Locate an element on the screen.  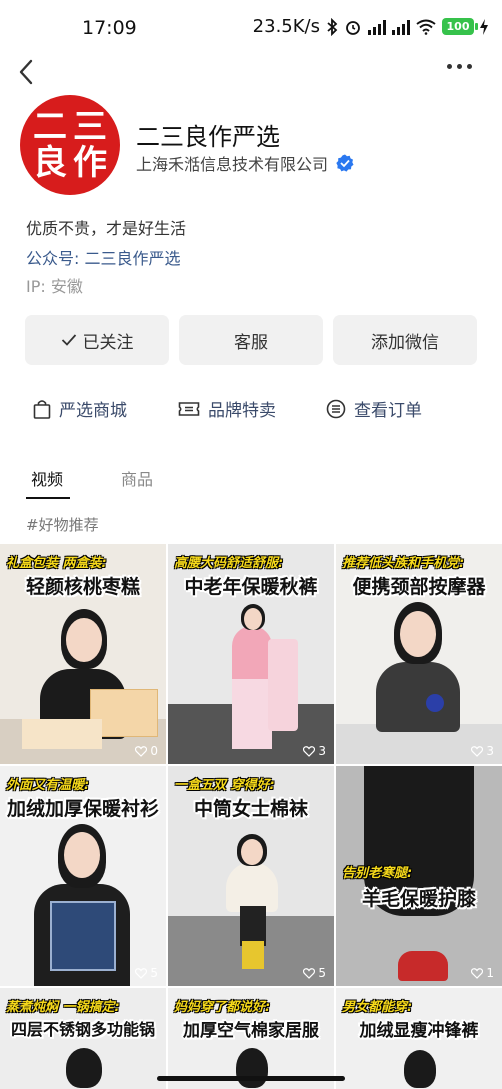
video-caption-main: 加绒显瘦冲锋裤 is located at coordinates (419, 1031).